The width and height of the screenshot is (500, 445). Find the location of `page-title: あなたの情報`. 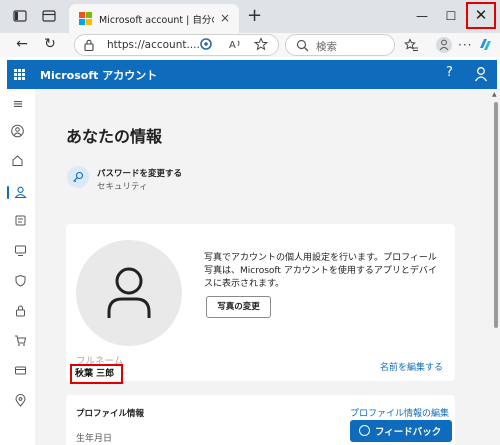

page-title: あなたの情報 is located at coordinates (114, 136).